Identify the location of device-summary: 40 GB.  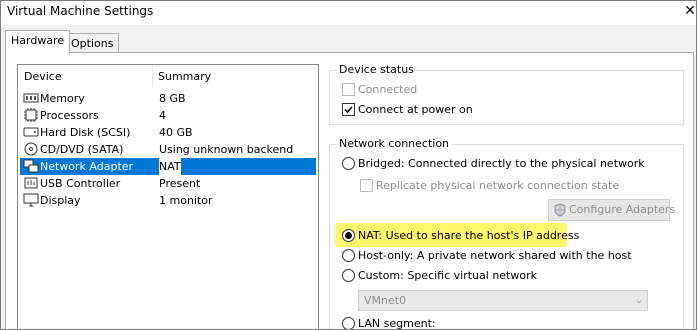
(176, 132).